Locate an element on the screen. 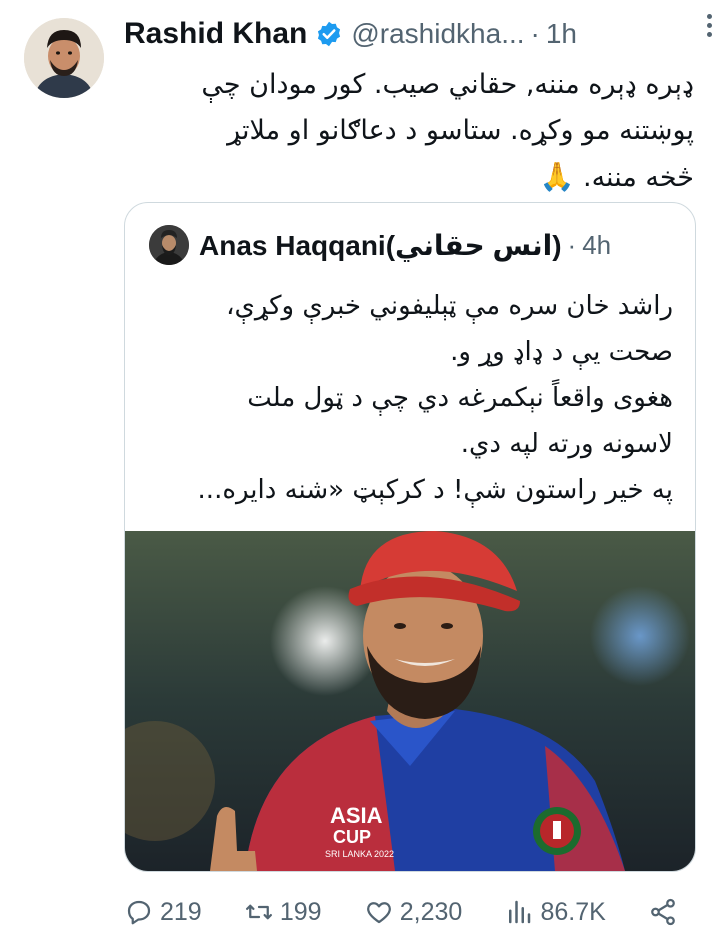  jersey-small-text: SRI LANKA 2022 is located at coordinates (359, 854).